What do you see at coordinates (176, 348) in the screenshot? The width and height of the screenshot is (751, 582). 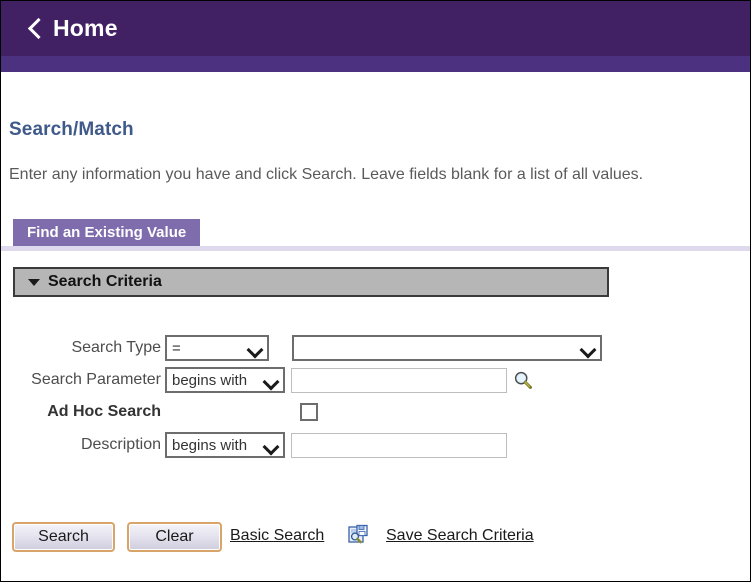 I see `search-type-operator-value: =` at bounding box center [176, 348].